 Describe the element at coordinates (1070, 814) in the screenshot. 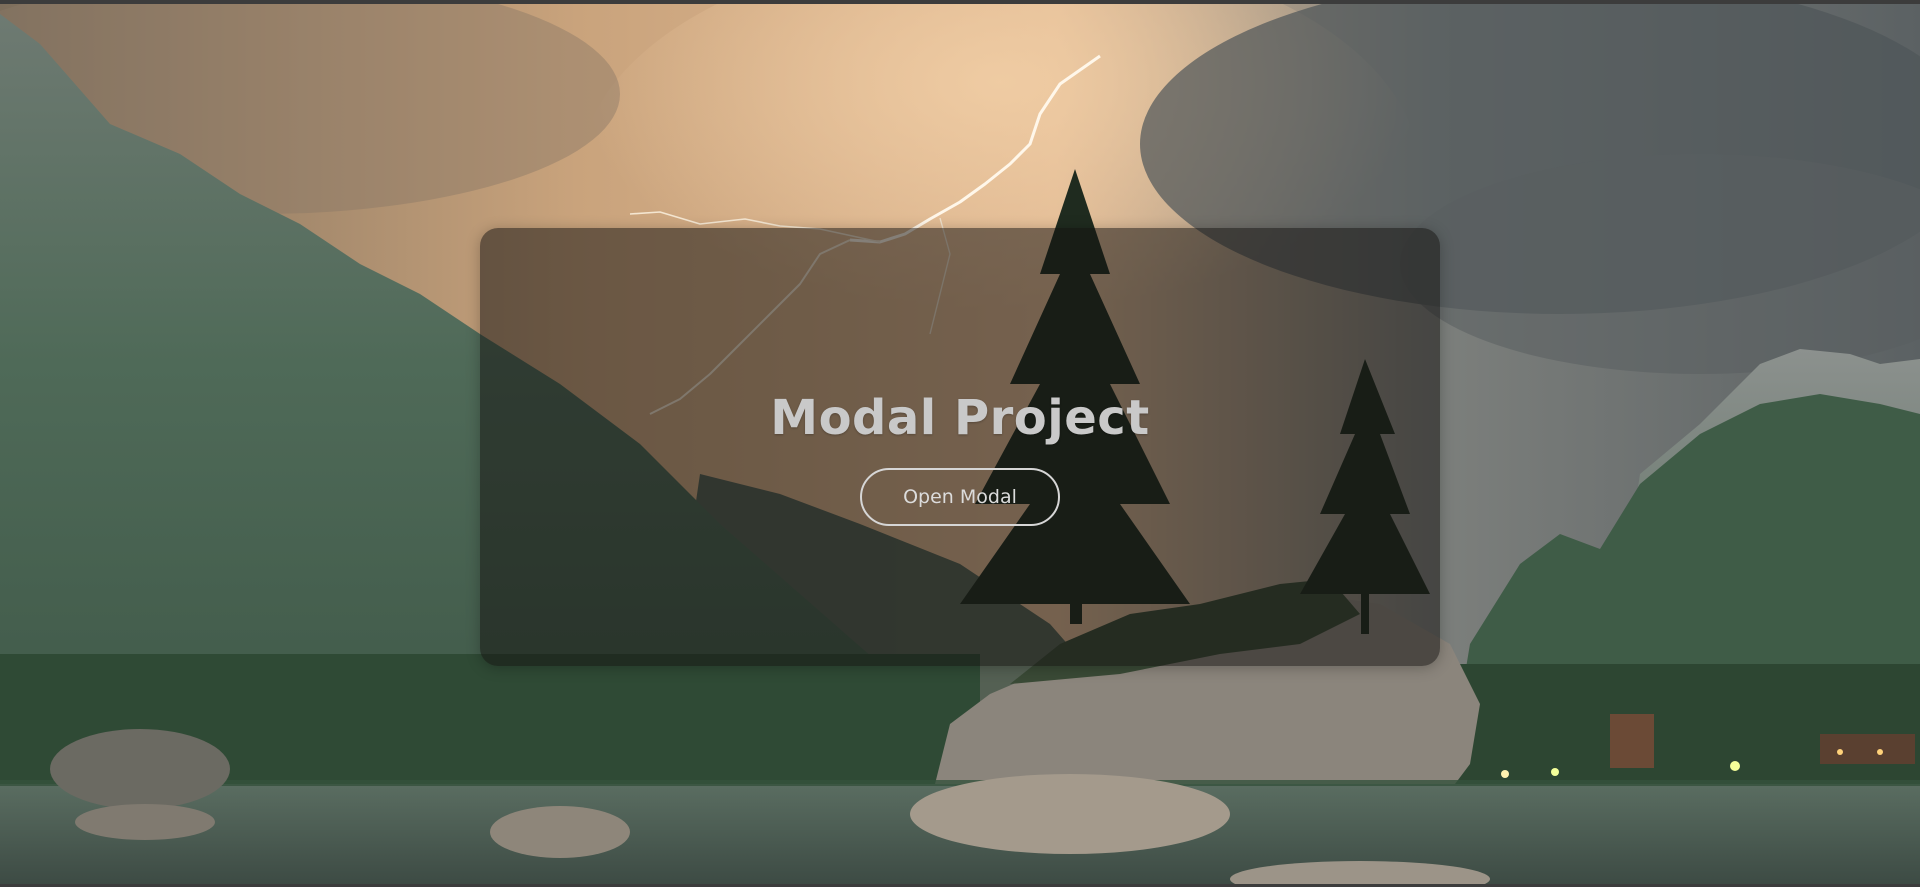

I see `foreground-rock` at that location.